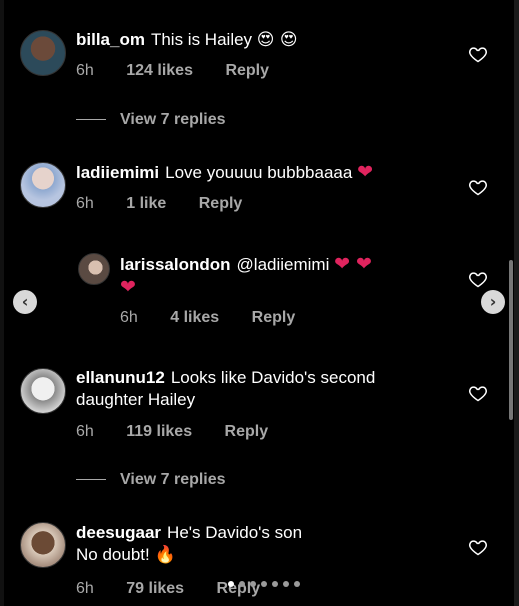 The height and width of the screenshot is (606, 519). Describe the element at coordinates (235, 532) in the screenshot. I see `comment-message: He's Davido's son` at that location.